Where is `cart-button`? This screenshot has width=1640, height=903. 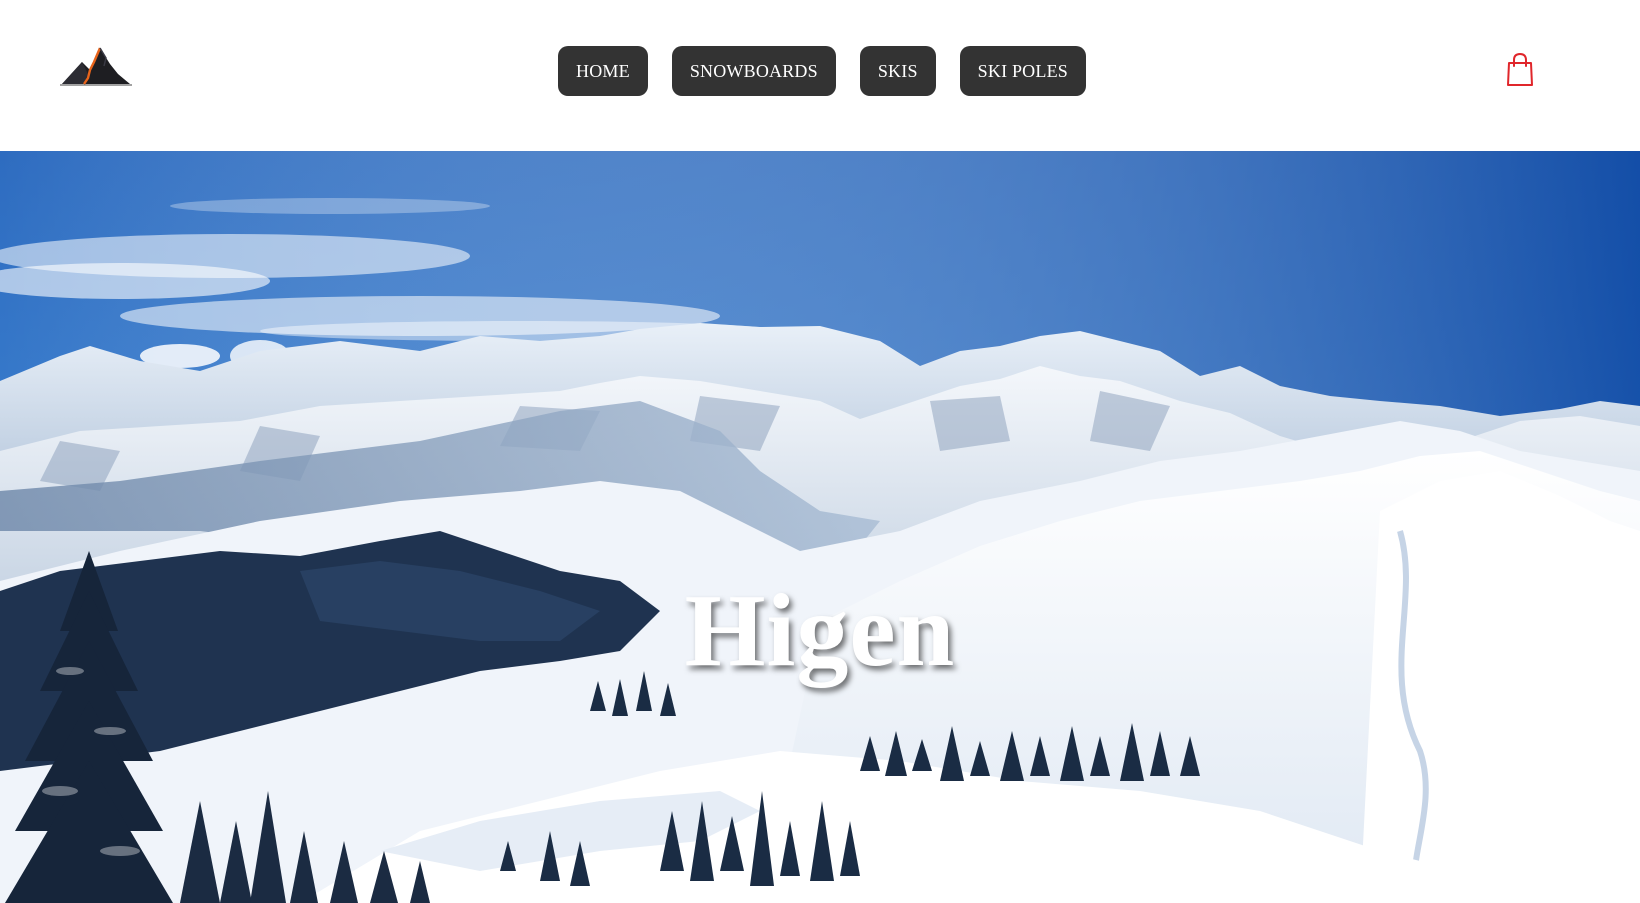
cart-button is located at coordinates (1520, 69).